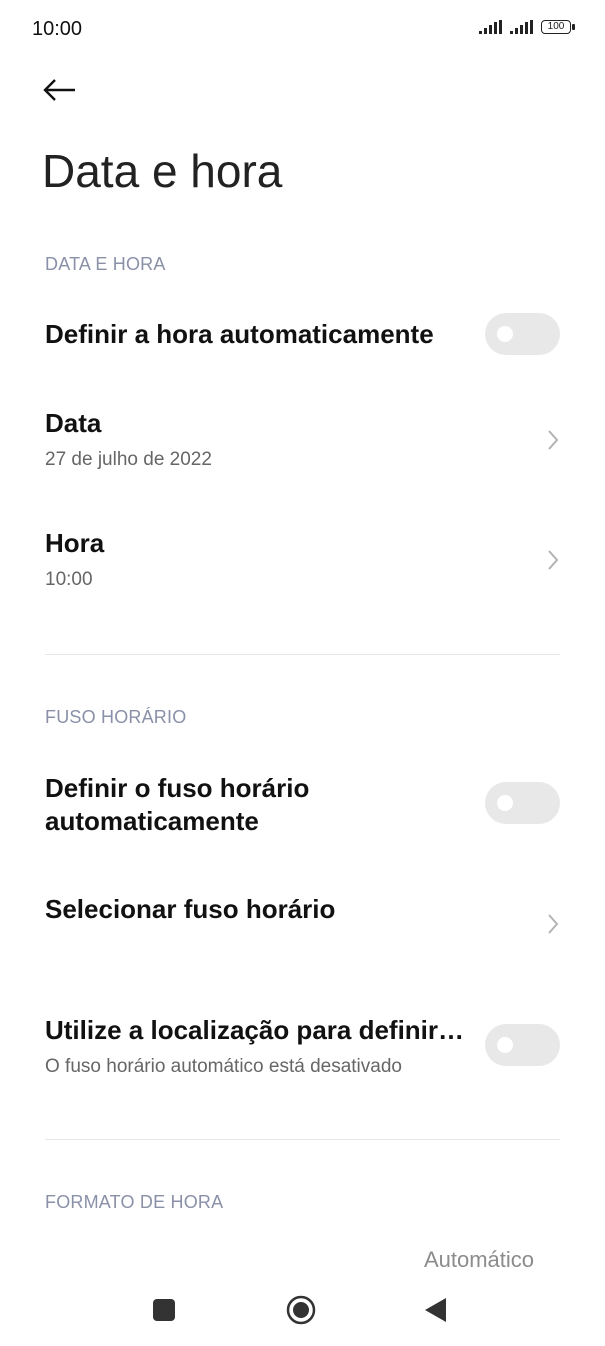 The height and width of the screenshot is (1346, 605). What do you see at coordinates (302, 29) in the screenshot?
I see `status-bar: 10:00 100` at bounding box center [302, 29].